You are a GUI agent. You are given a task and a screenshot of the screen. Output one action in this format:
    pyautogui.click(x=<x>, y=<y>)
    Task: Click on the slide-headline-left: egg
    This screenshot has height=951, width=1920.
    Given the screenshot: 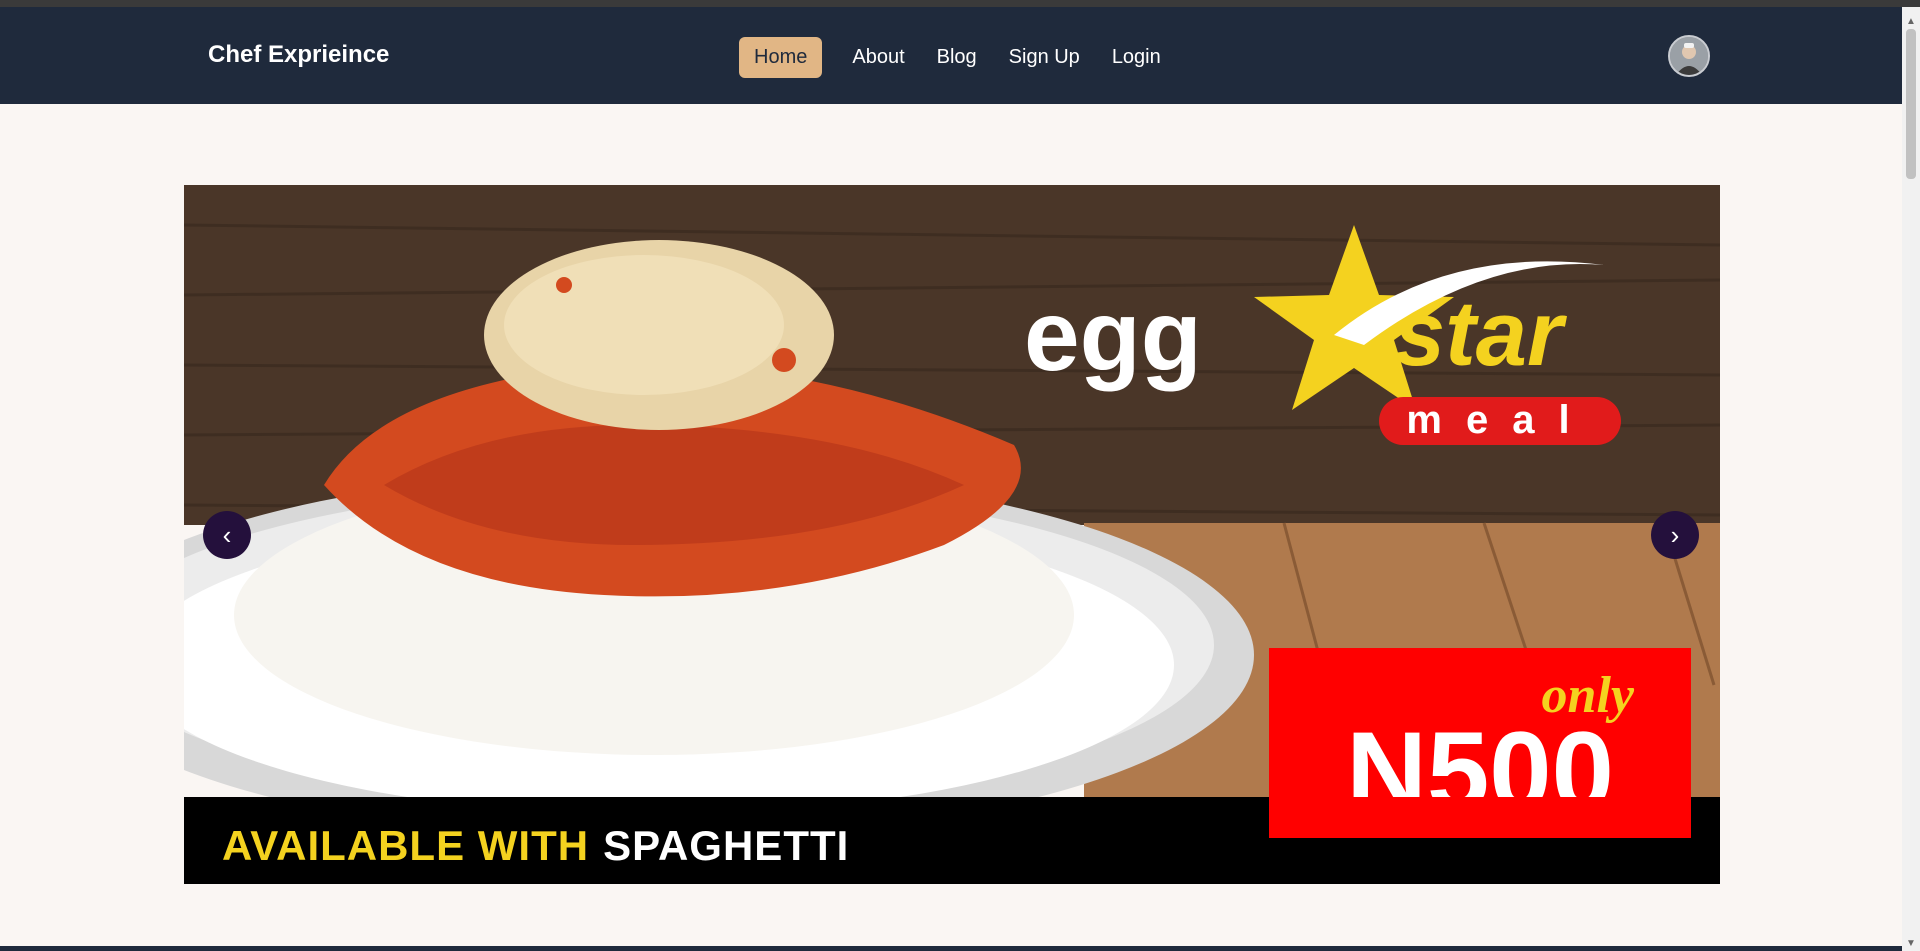 What is the action you would take?
    pyautogui.click(x=1113, y=336)
    